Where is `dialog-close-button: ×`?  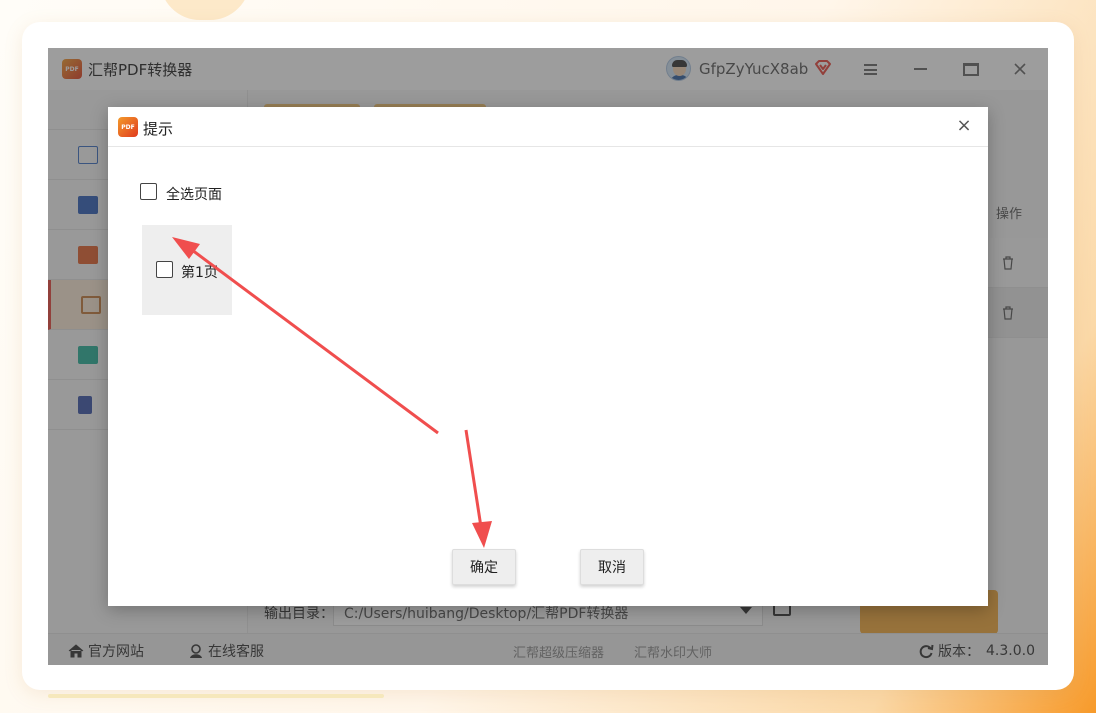
dialog-close-button: × is located at coordinates (964, 126).